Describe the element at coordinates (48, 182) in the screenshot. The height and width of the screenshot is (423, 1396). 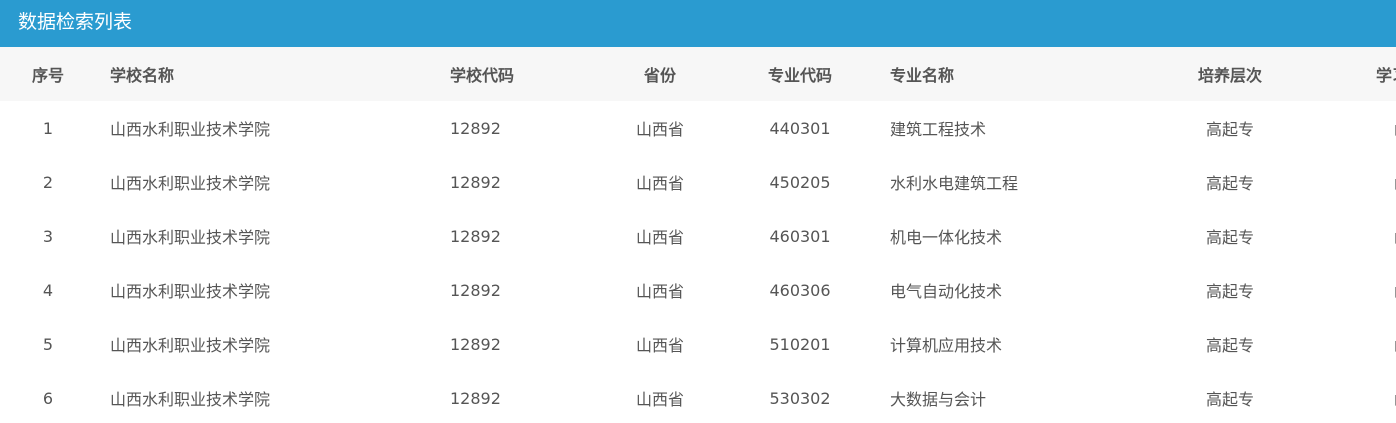
I see `cell-index: 2` at that location.